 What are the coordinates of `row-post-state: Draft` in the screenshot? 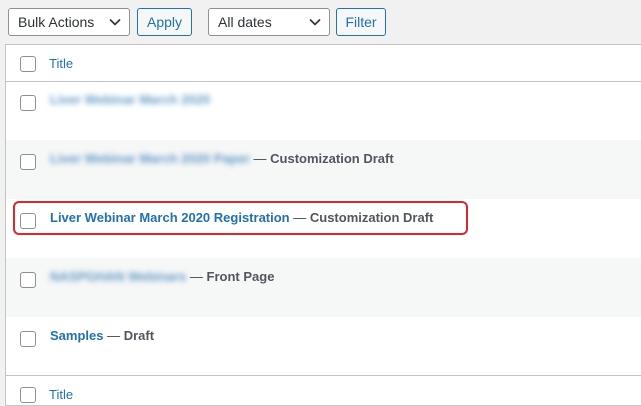 It's located at (139, 335).